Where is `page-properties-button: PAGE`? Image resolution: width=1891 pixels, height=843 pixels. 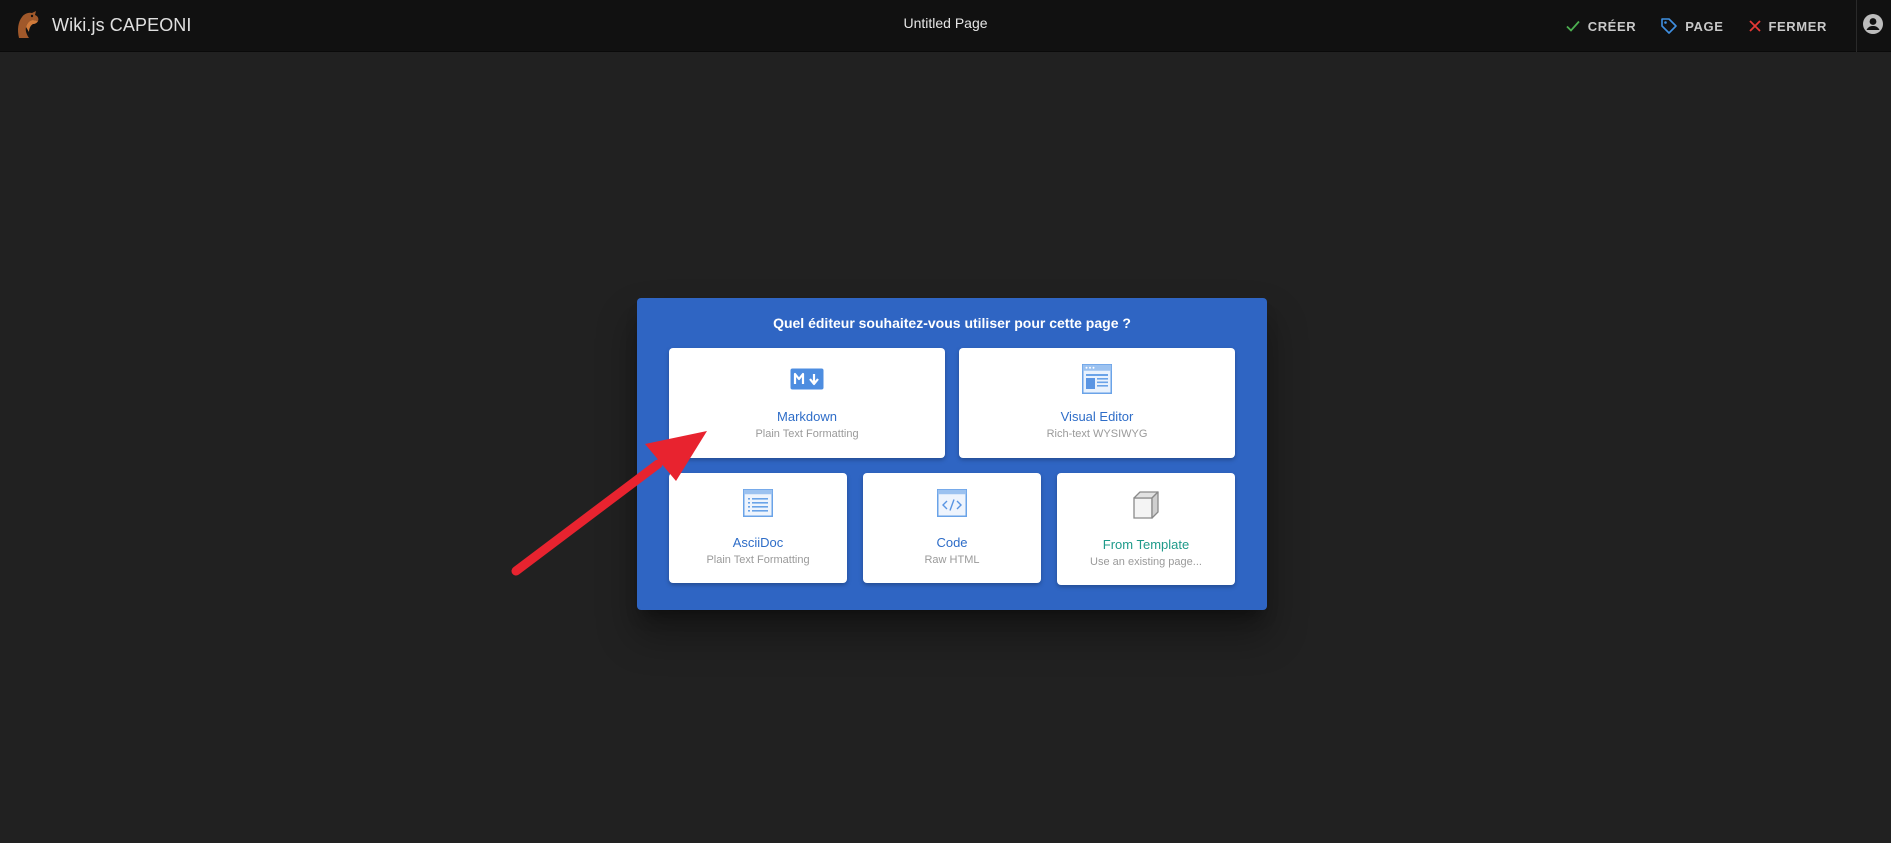
page-properties-button: PAGE is located at coordinates (1691, 26).